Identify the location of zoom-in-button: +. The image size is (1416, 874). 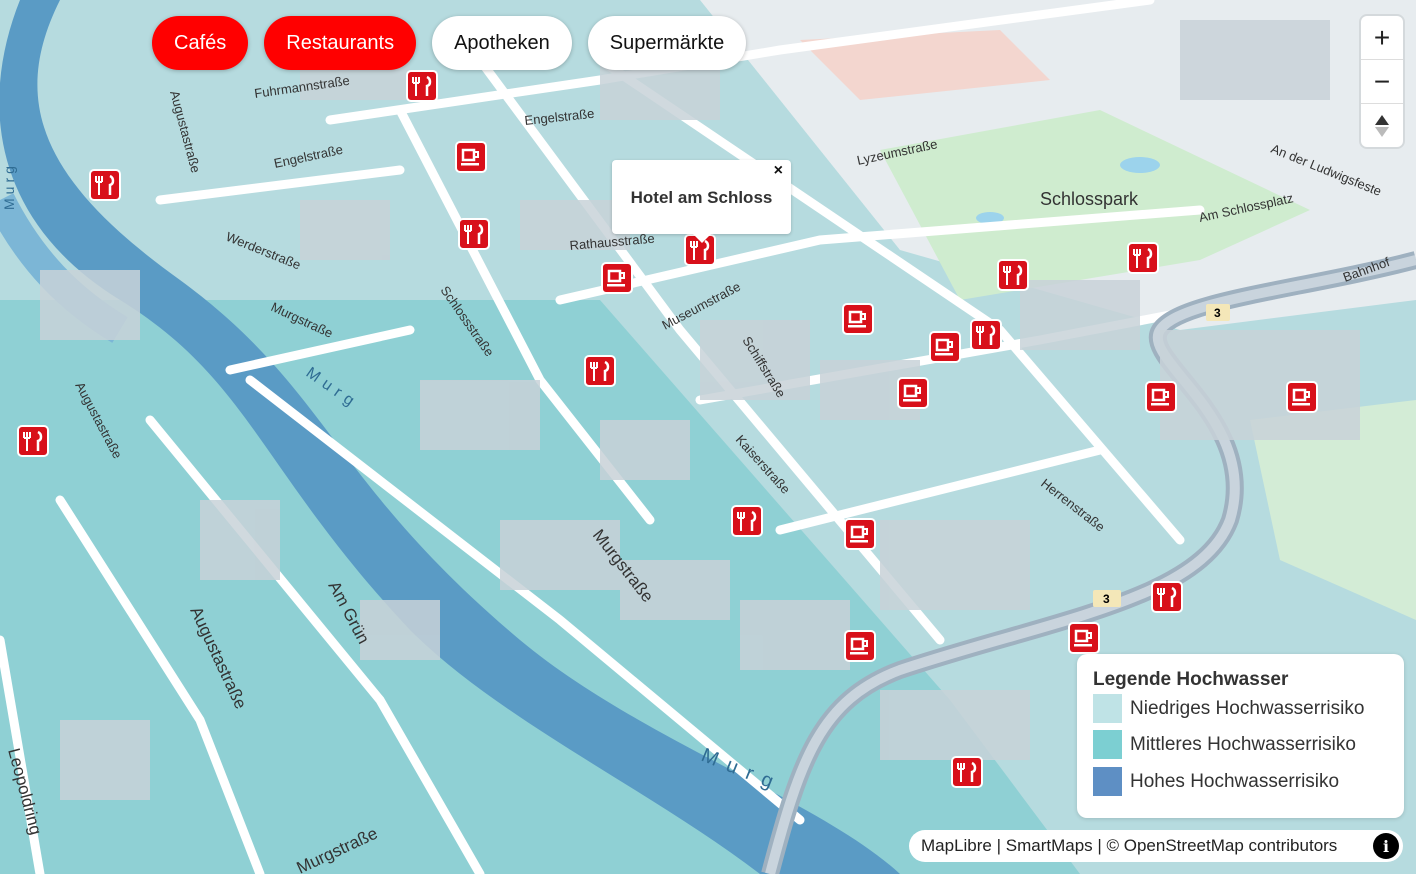
(1382, 38).